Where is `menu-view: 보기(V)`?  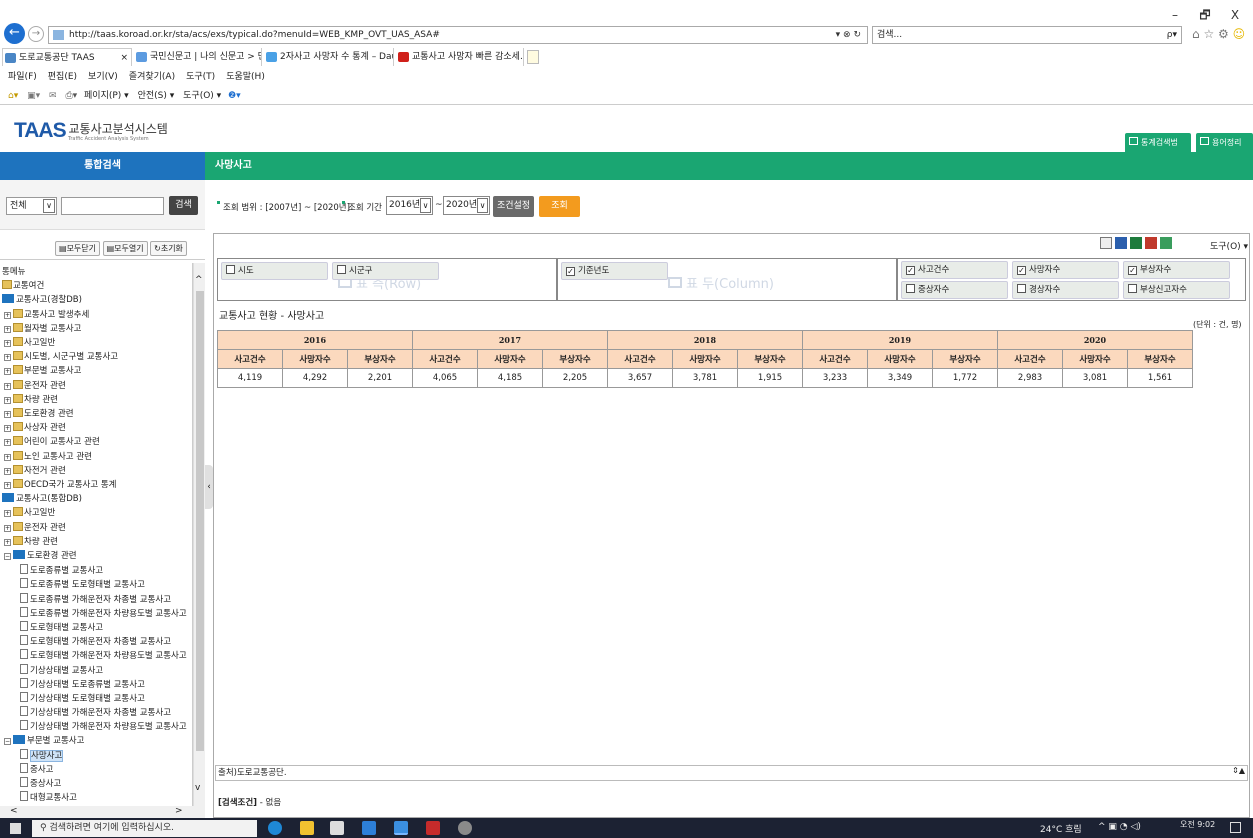 menu-view: 보기(V) is located at coordinates (103, 77).